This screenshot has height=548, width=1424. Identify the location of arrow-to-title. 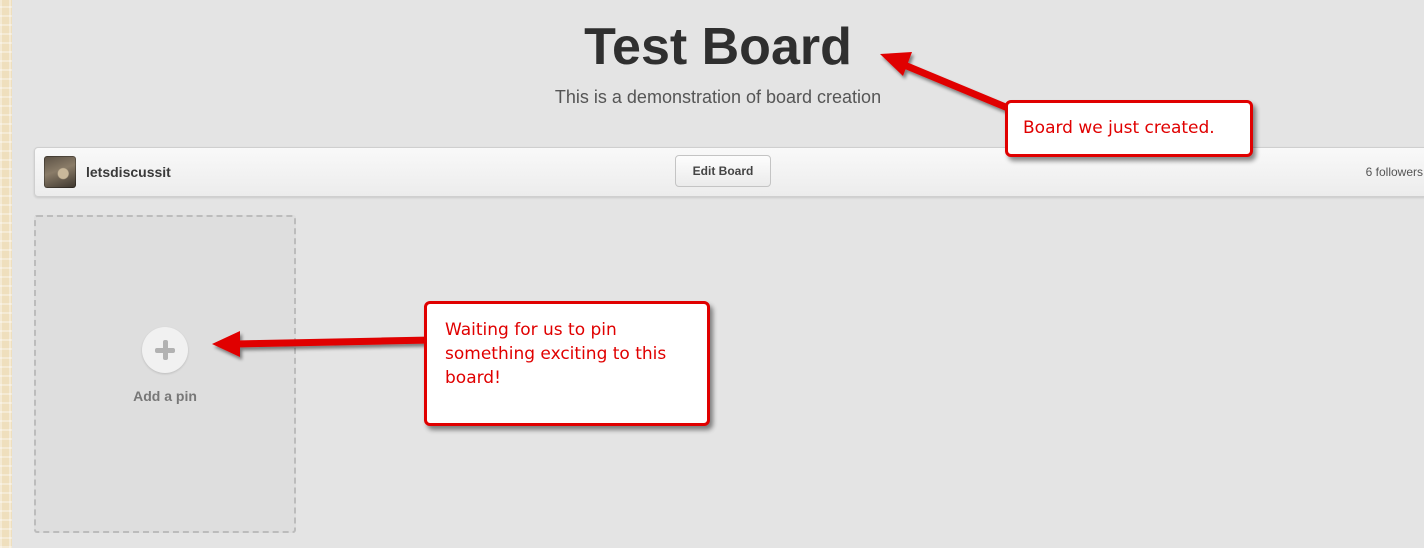
(952, 84).